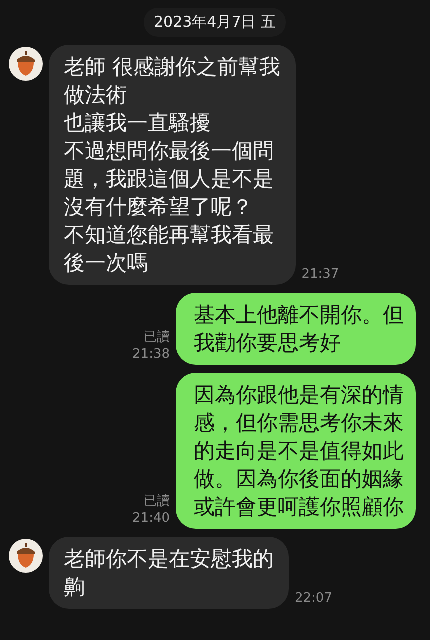 This screenshot has width=430, height=640. What do you see at coordinates (296, 451) in the screenshot?
I see `message-bubble: 因為你跟他是有深的情 感，但你需思考你未來 的走向是不是值得如此 做。因為你後面的姻緣 或許會更呵護你照顧你` at bounding box center [296, 451].